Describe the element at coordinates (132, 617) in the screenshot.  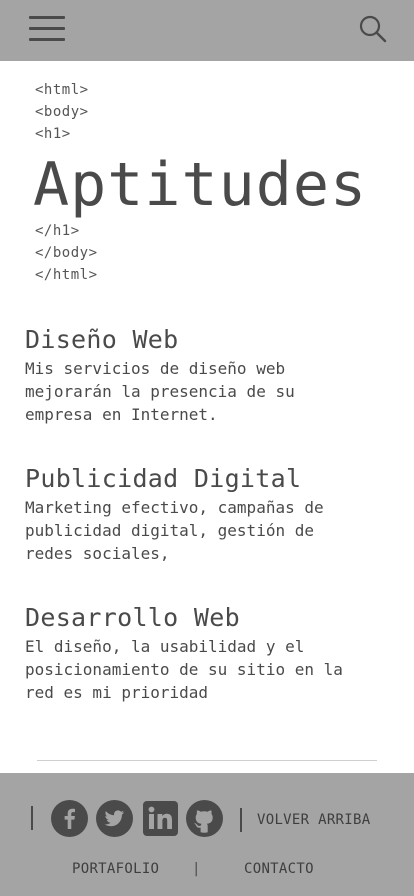
I see `skill-title: Desarrollo Web` at that location.